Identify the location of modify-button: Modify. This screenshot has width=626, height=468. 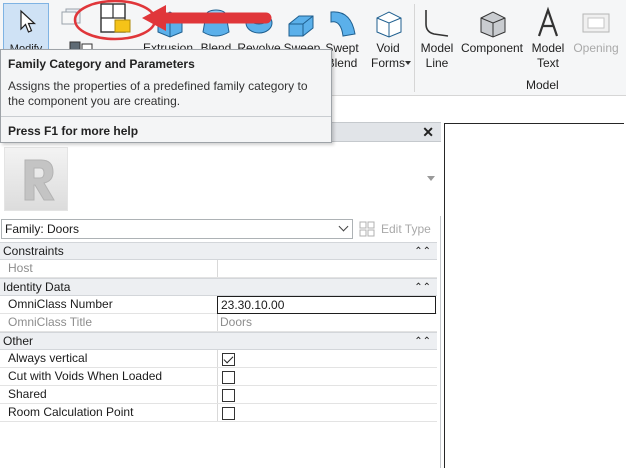
(26, 29).